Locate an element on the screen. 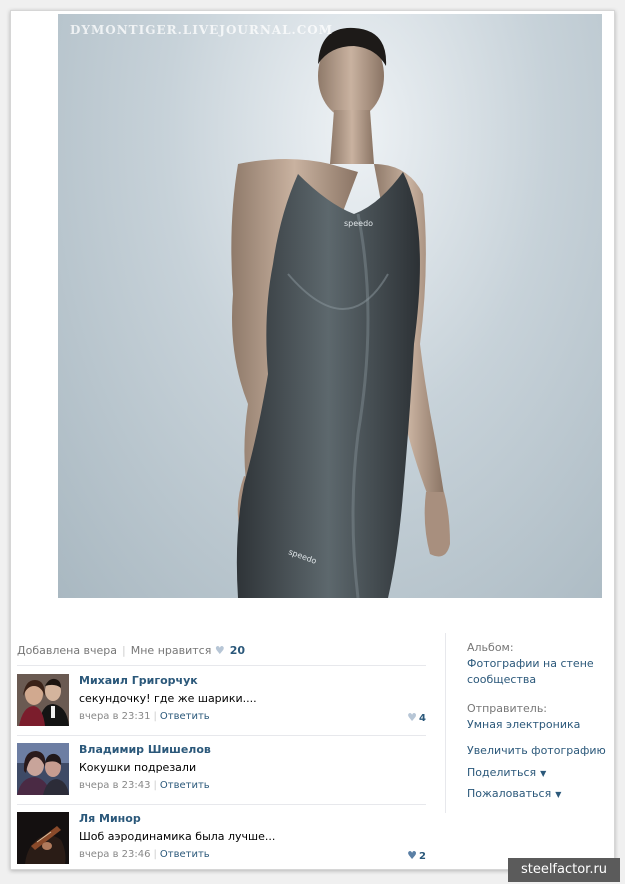  album-link: Фотографии на стене сообщества is located at coordinates (530, 672).